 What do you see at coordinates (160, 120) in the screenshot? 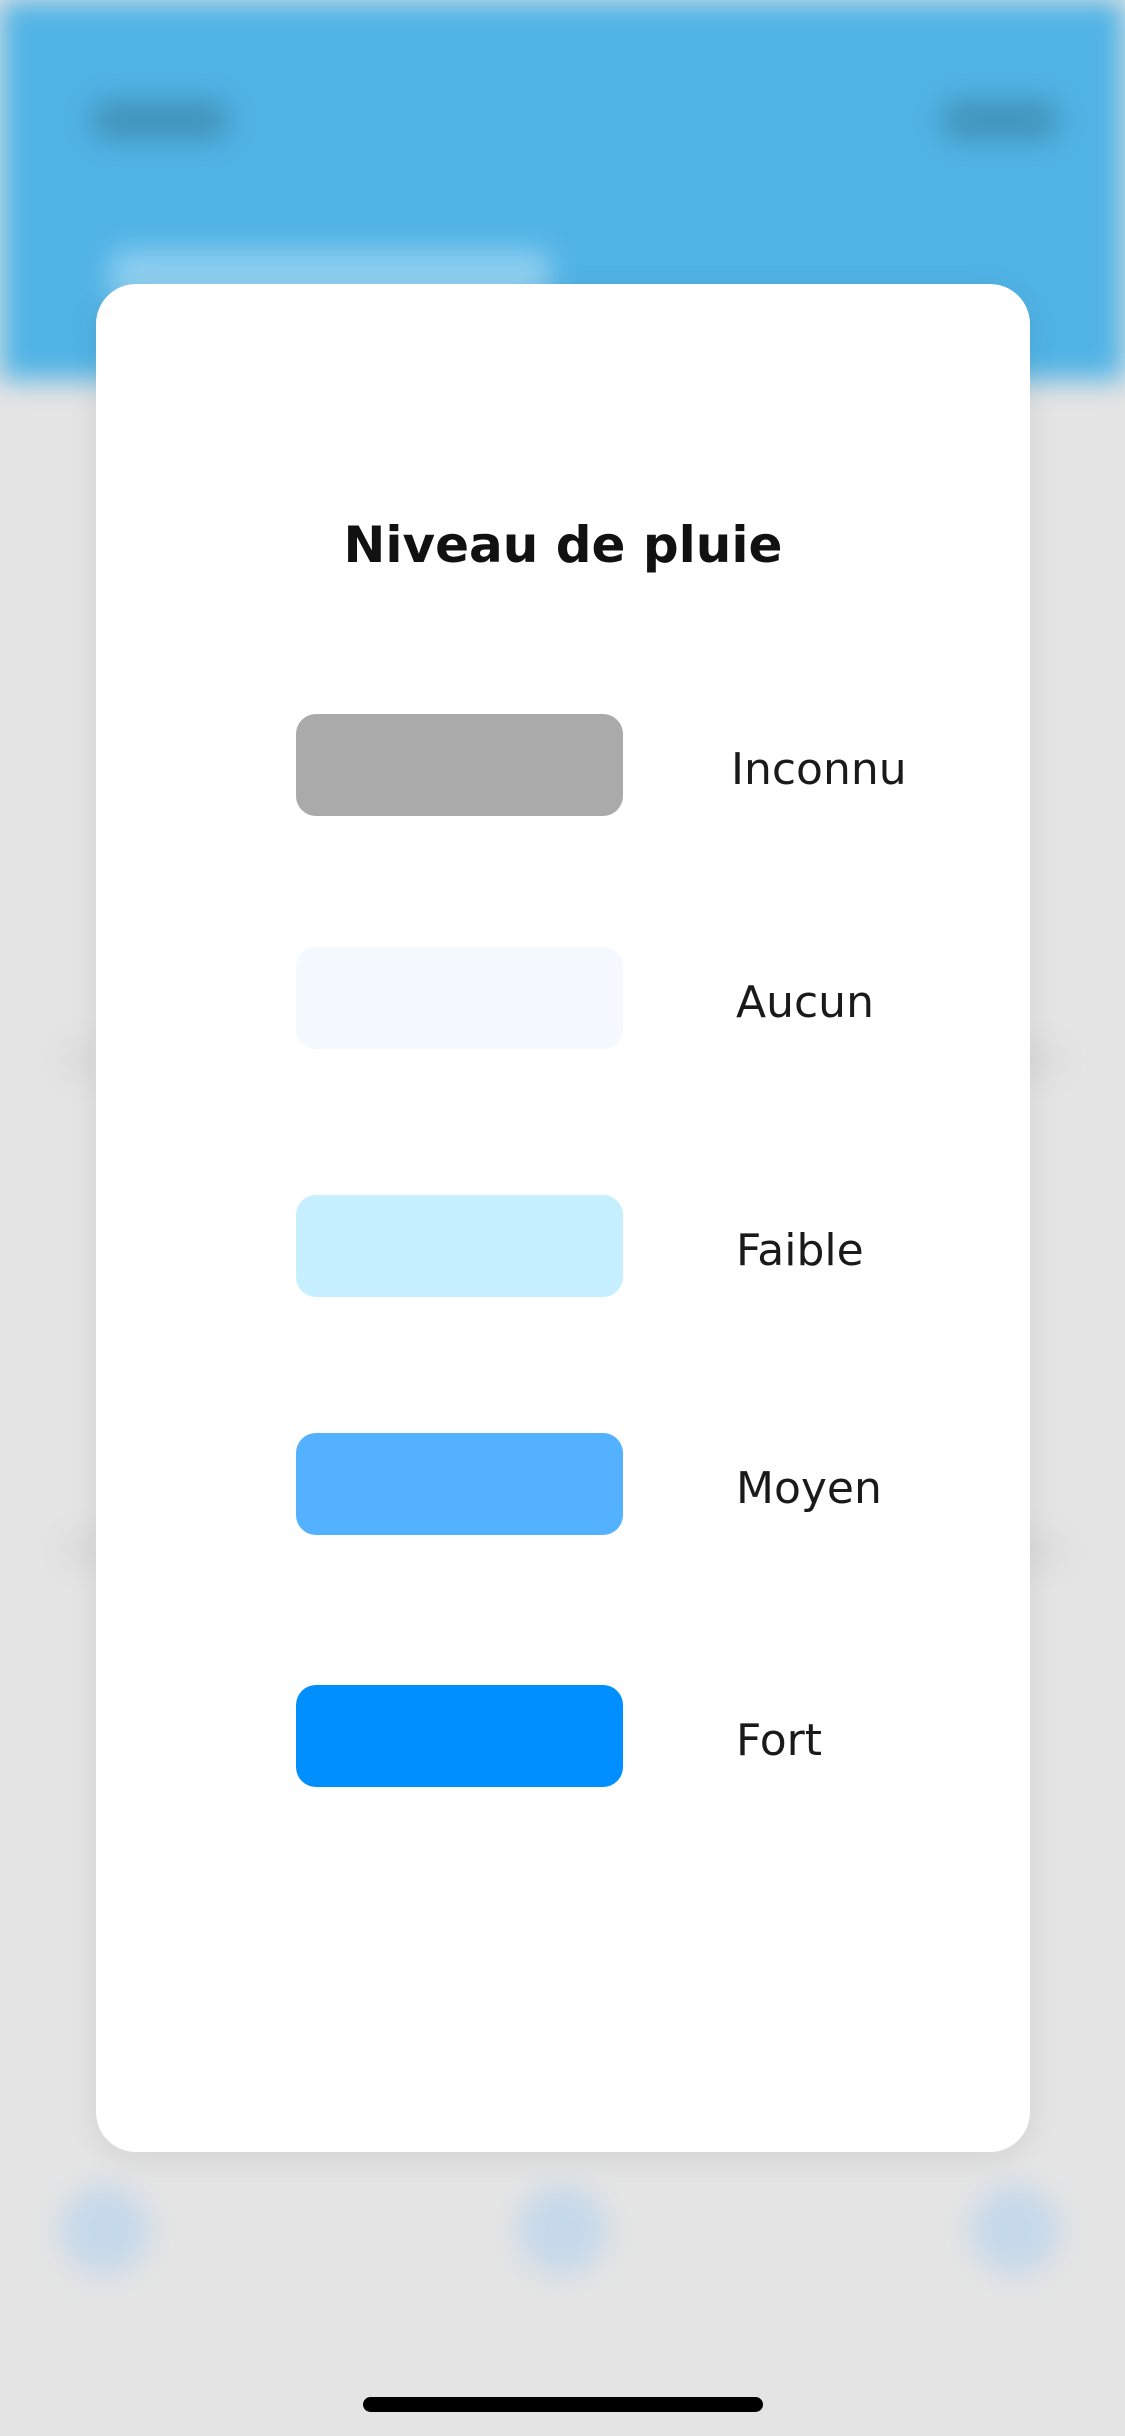
I see `status-bar-time` at bounding box center [160, 120].